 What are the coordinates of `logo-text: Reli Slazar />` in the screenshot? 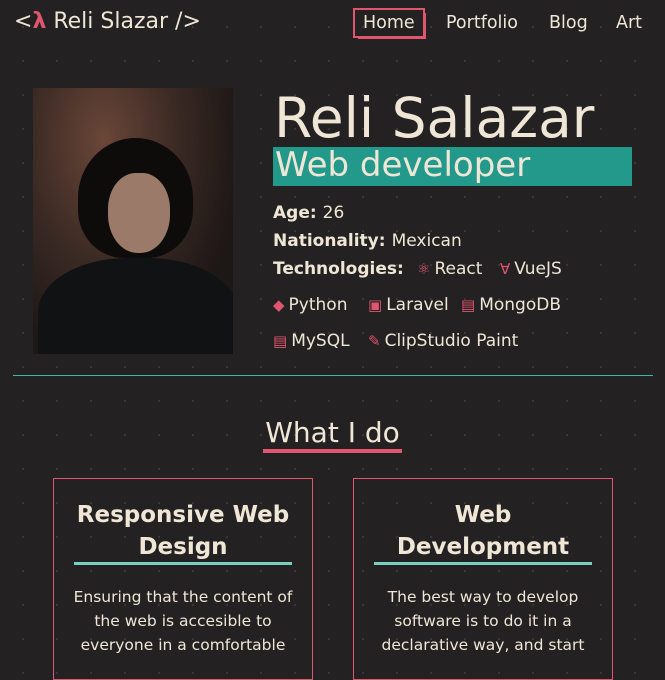 It's located at (123, 21).